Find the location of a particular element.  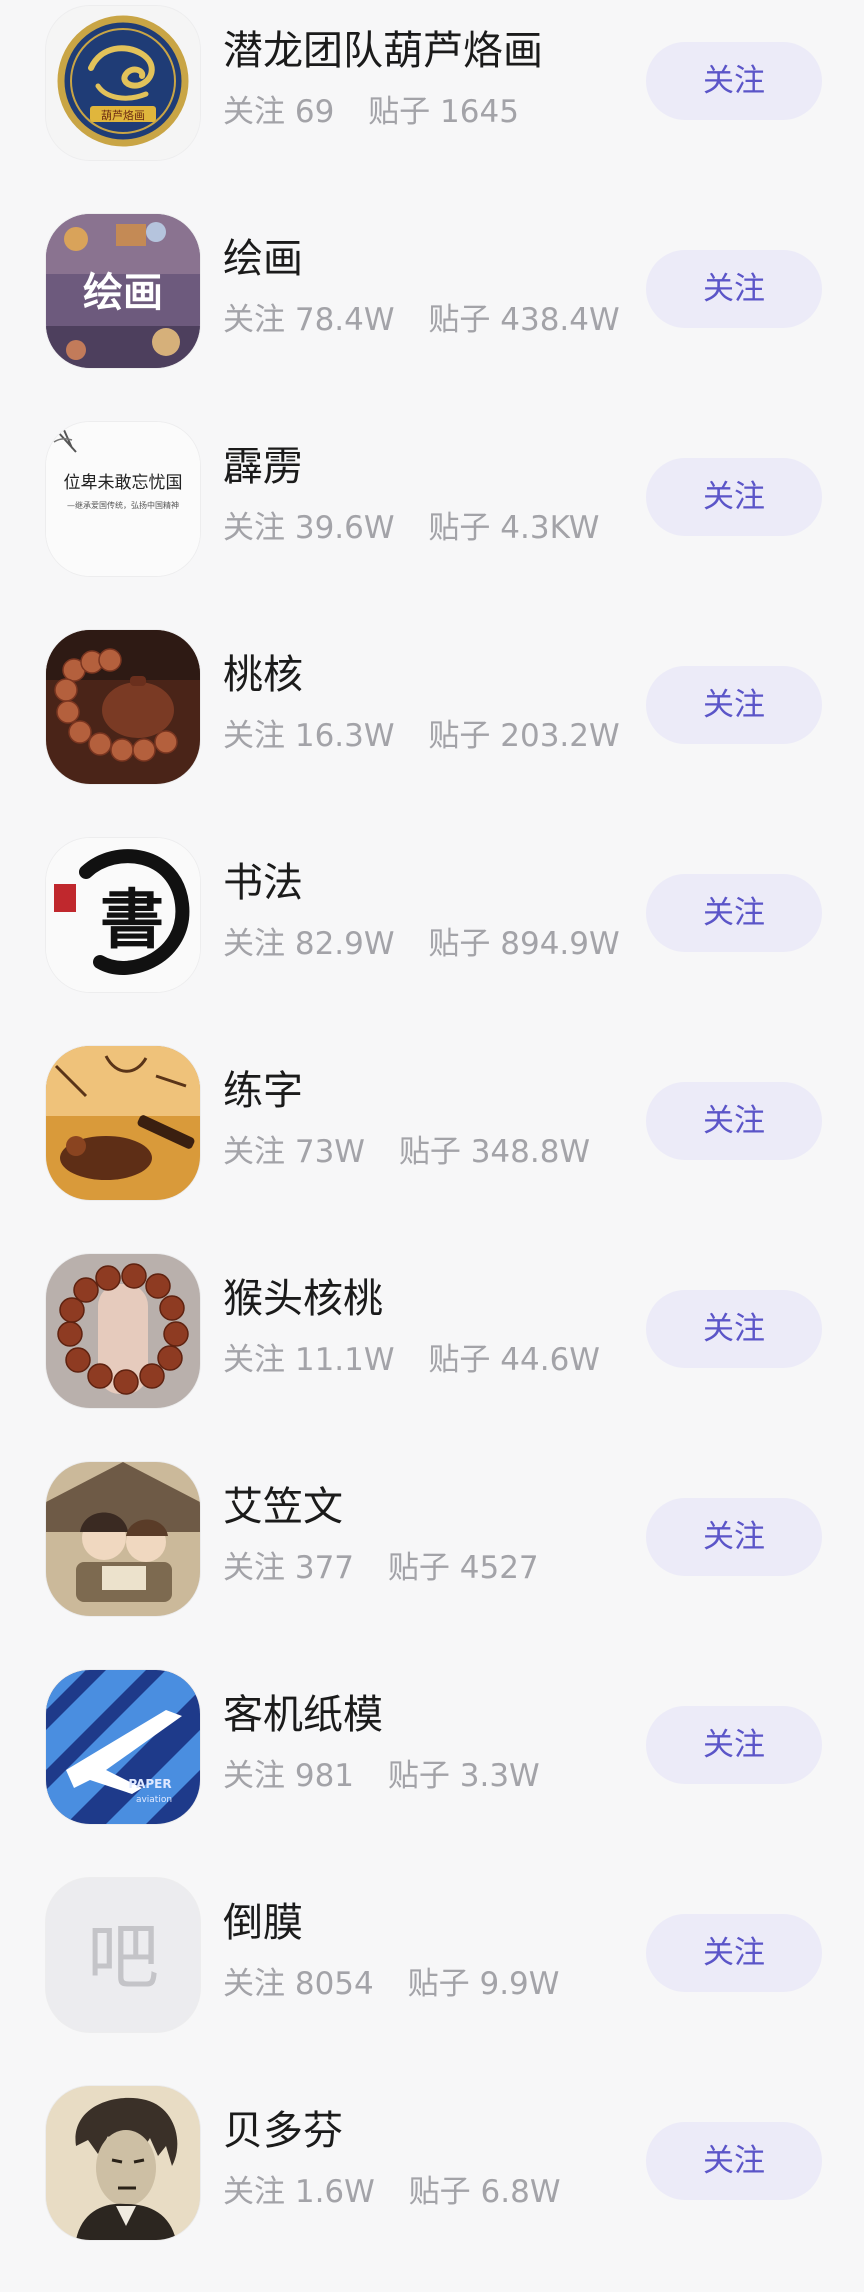

community-avatar: 葫芦烙画 is located at coordinates (123, 83).